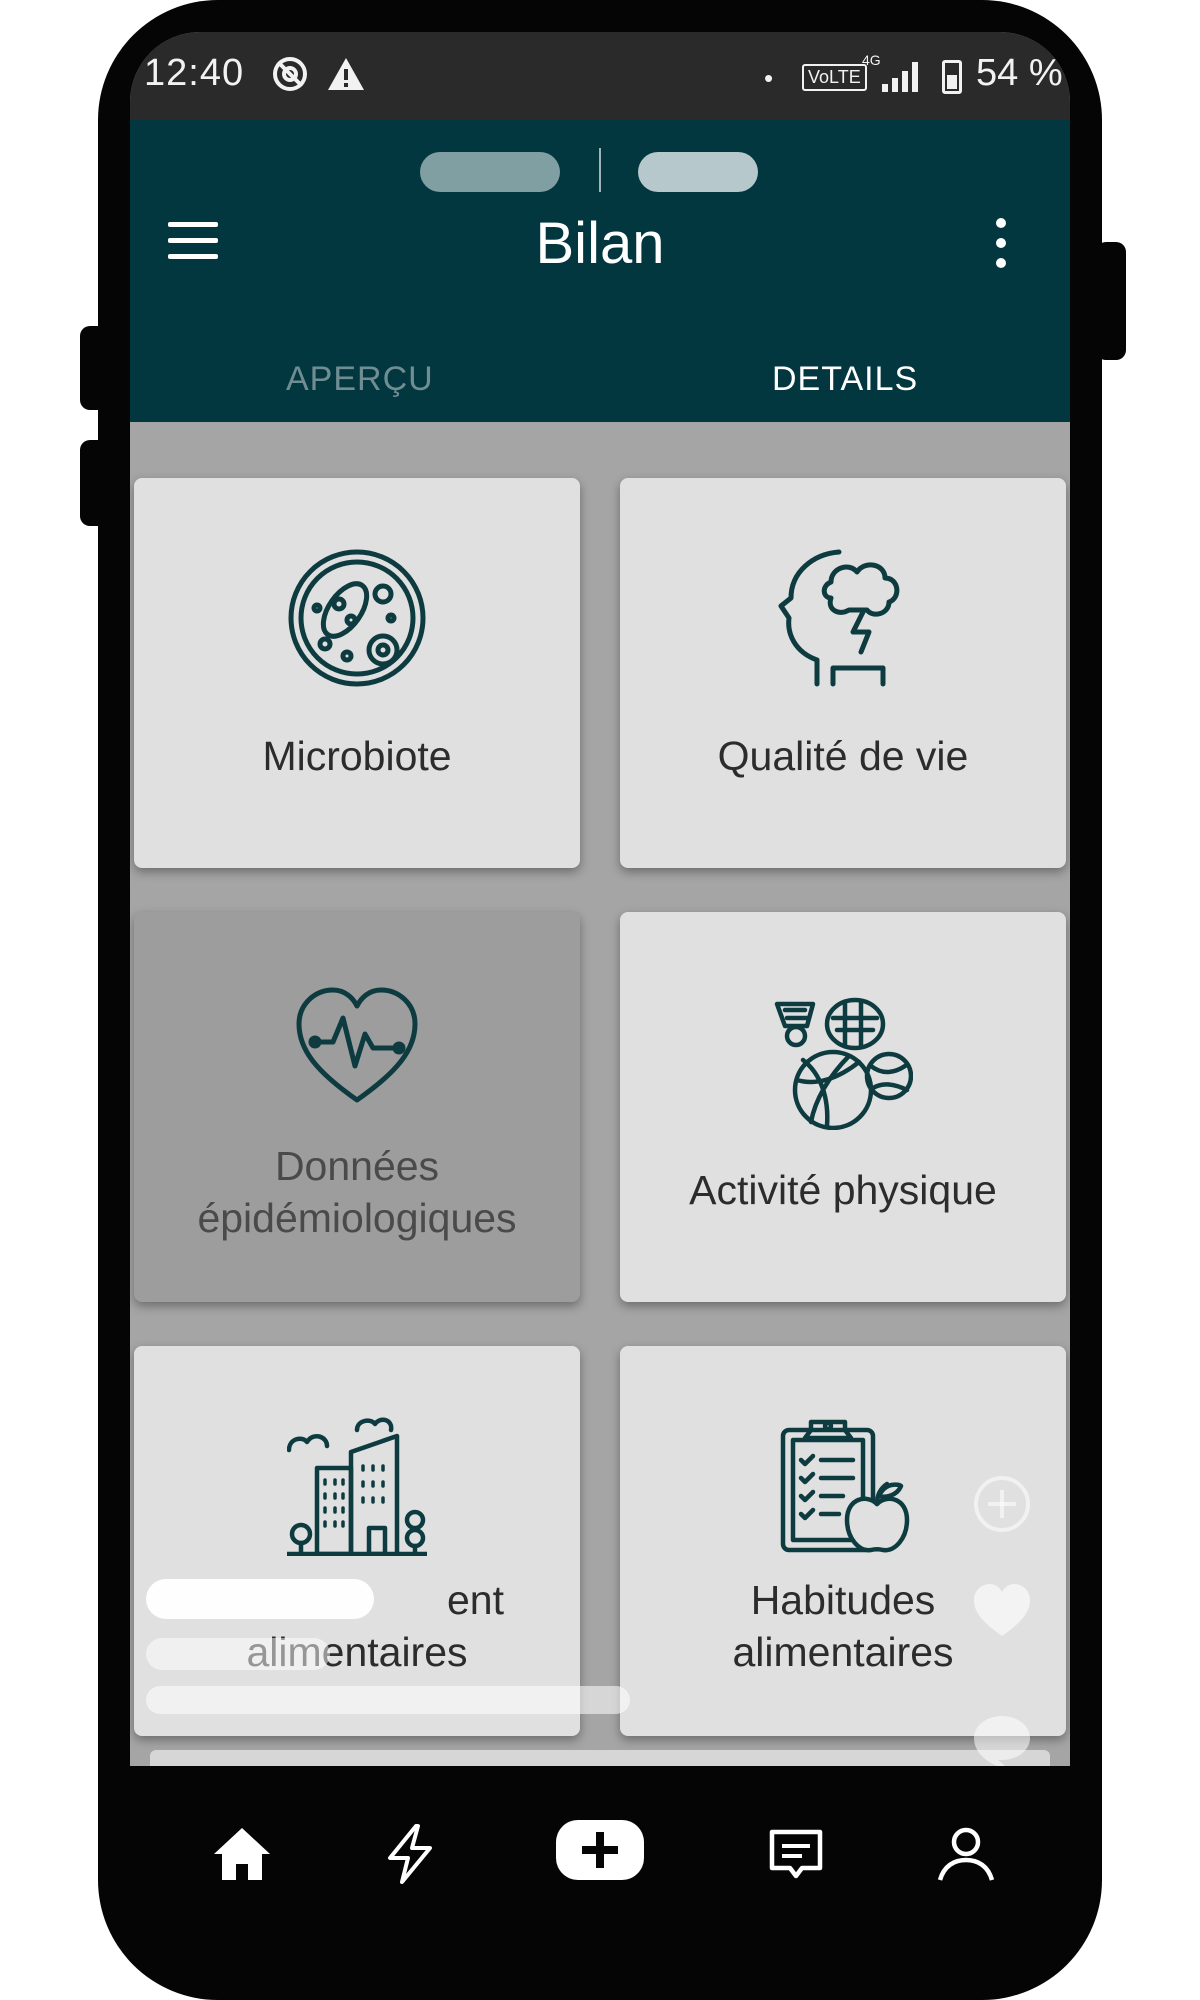 The width and height of the screenshot is (1200, 2000). What do you see at coordinates (966, 1854) in the screenshot?
I see `profile-icon` at bounding box center [966, 1854].